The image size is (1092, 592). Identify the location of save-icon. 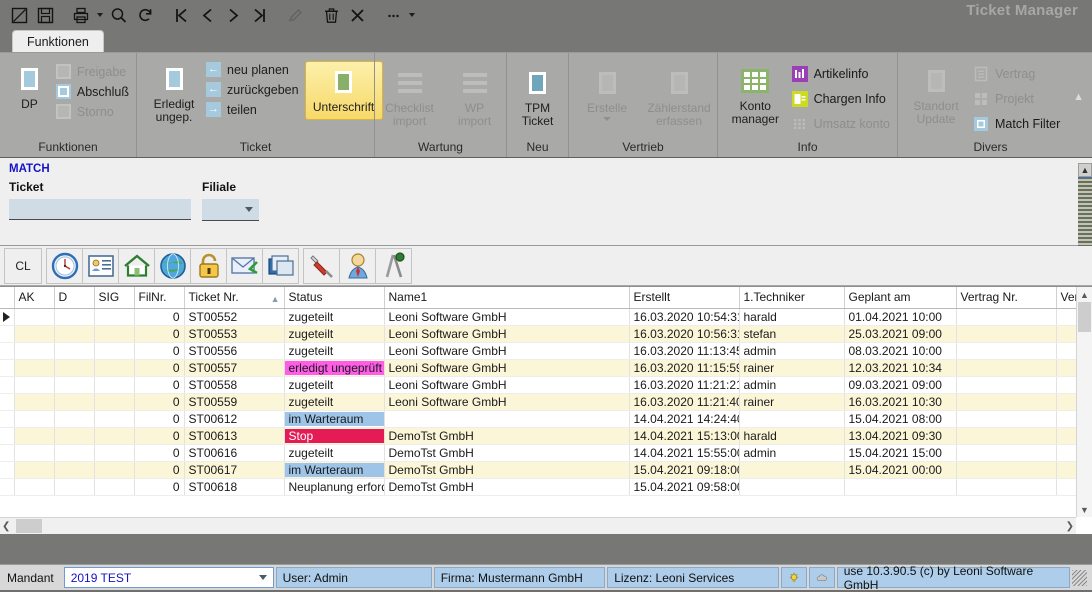
(45, 15).